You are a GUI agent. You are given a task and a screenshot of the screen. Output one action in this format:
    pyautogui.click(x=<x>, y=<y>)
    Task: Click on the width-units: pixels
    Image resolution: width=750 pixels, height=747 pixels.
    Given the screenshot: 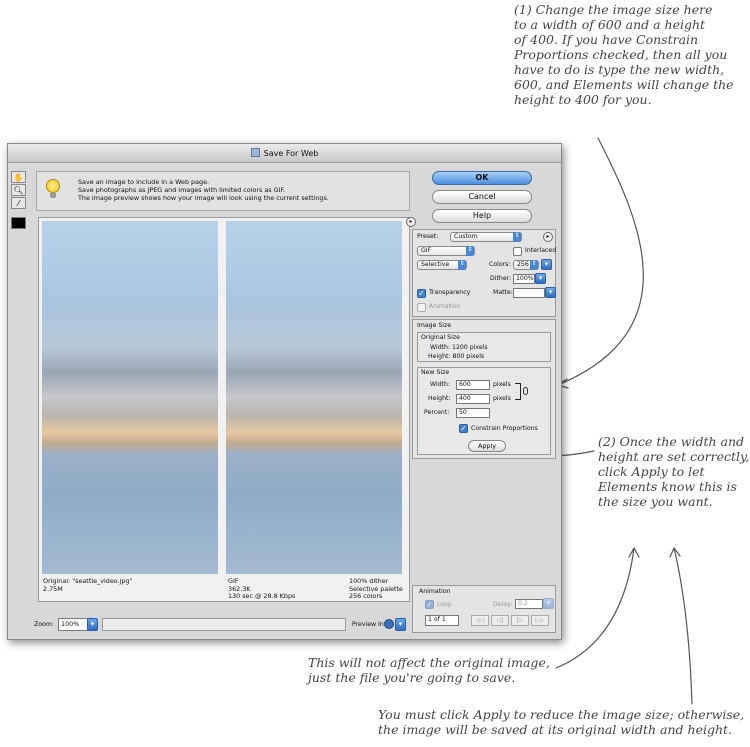 What is the action you would take?
    pyautogui.click(x=502, y=384)
    